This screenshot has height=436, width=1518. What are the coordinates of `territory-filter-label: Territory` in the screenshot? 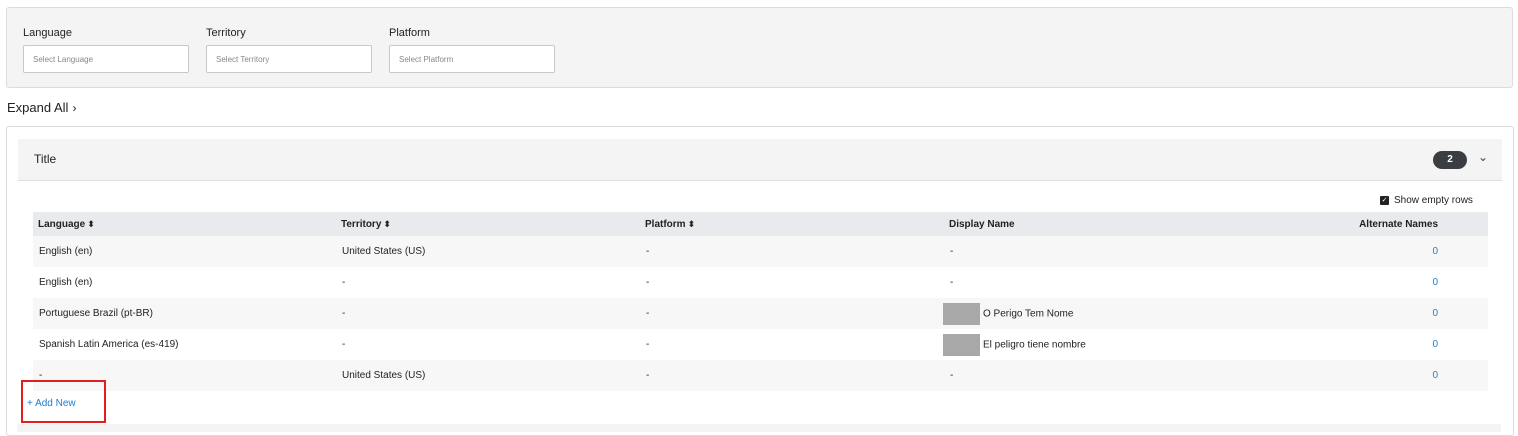 It's located at (226, 33).